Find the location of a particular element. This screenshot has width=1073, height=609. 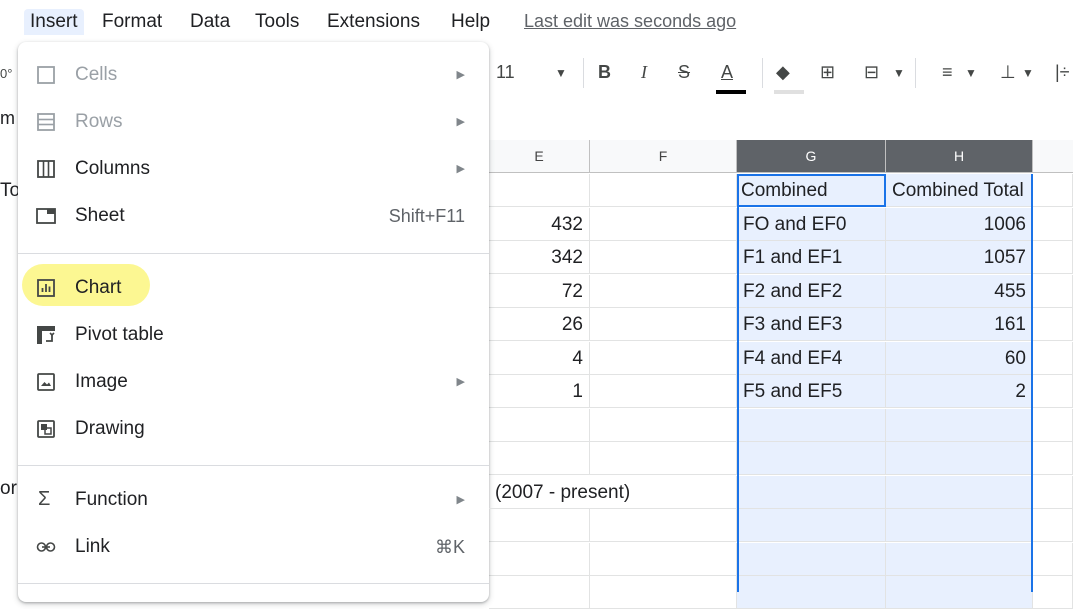

text-wrap-icon: |÷ is located at coordinates (1062, 72).